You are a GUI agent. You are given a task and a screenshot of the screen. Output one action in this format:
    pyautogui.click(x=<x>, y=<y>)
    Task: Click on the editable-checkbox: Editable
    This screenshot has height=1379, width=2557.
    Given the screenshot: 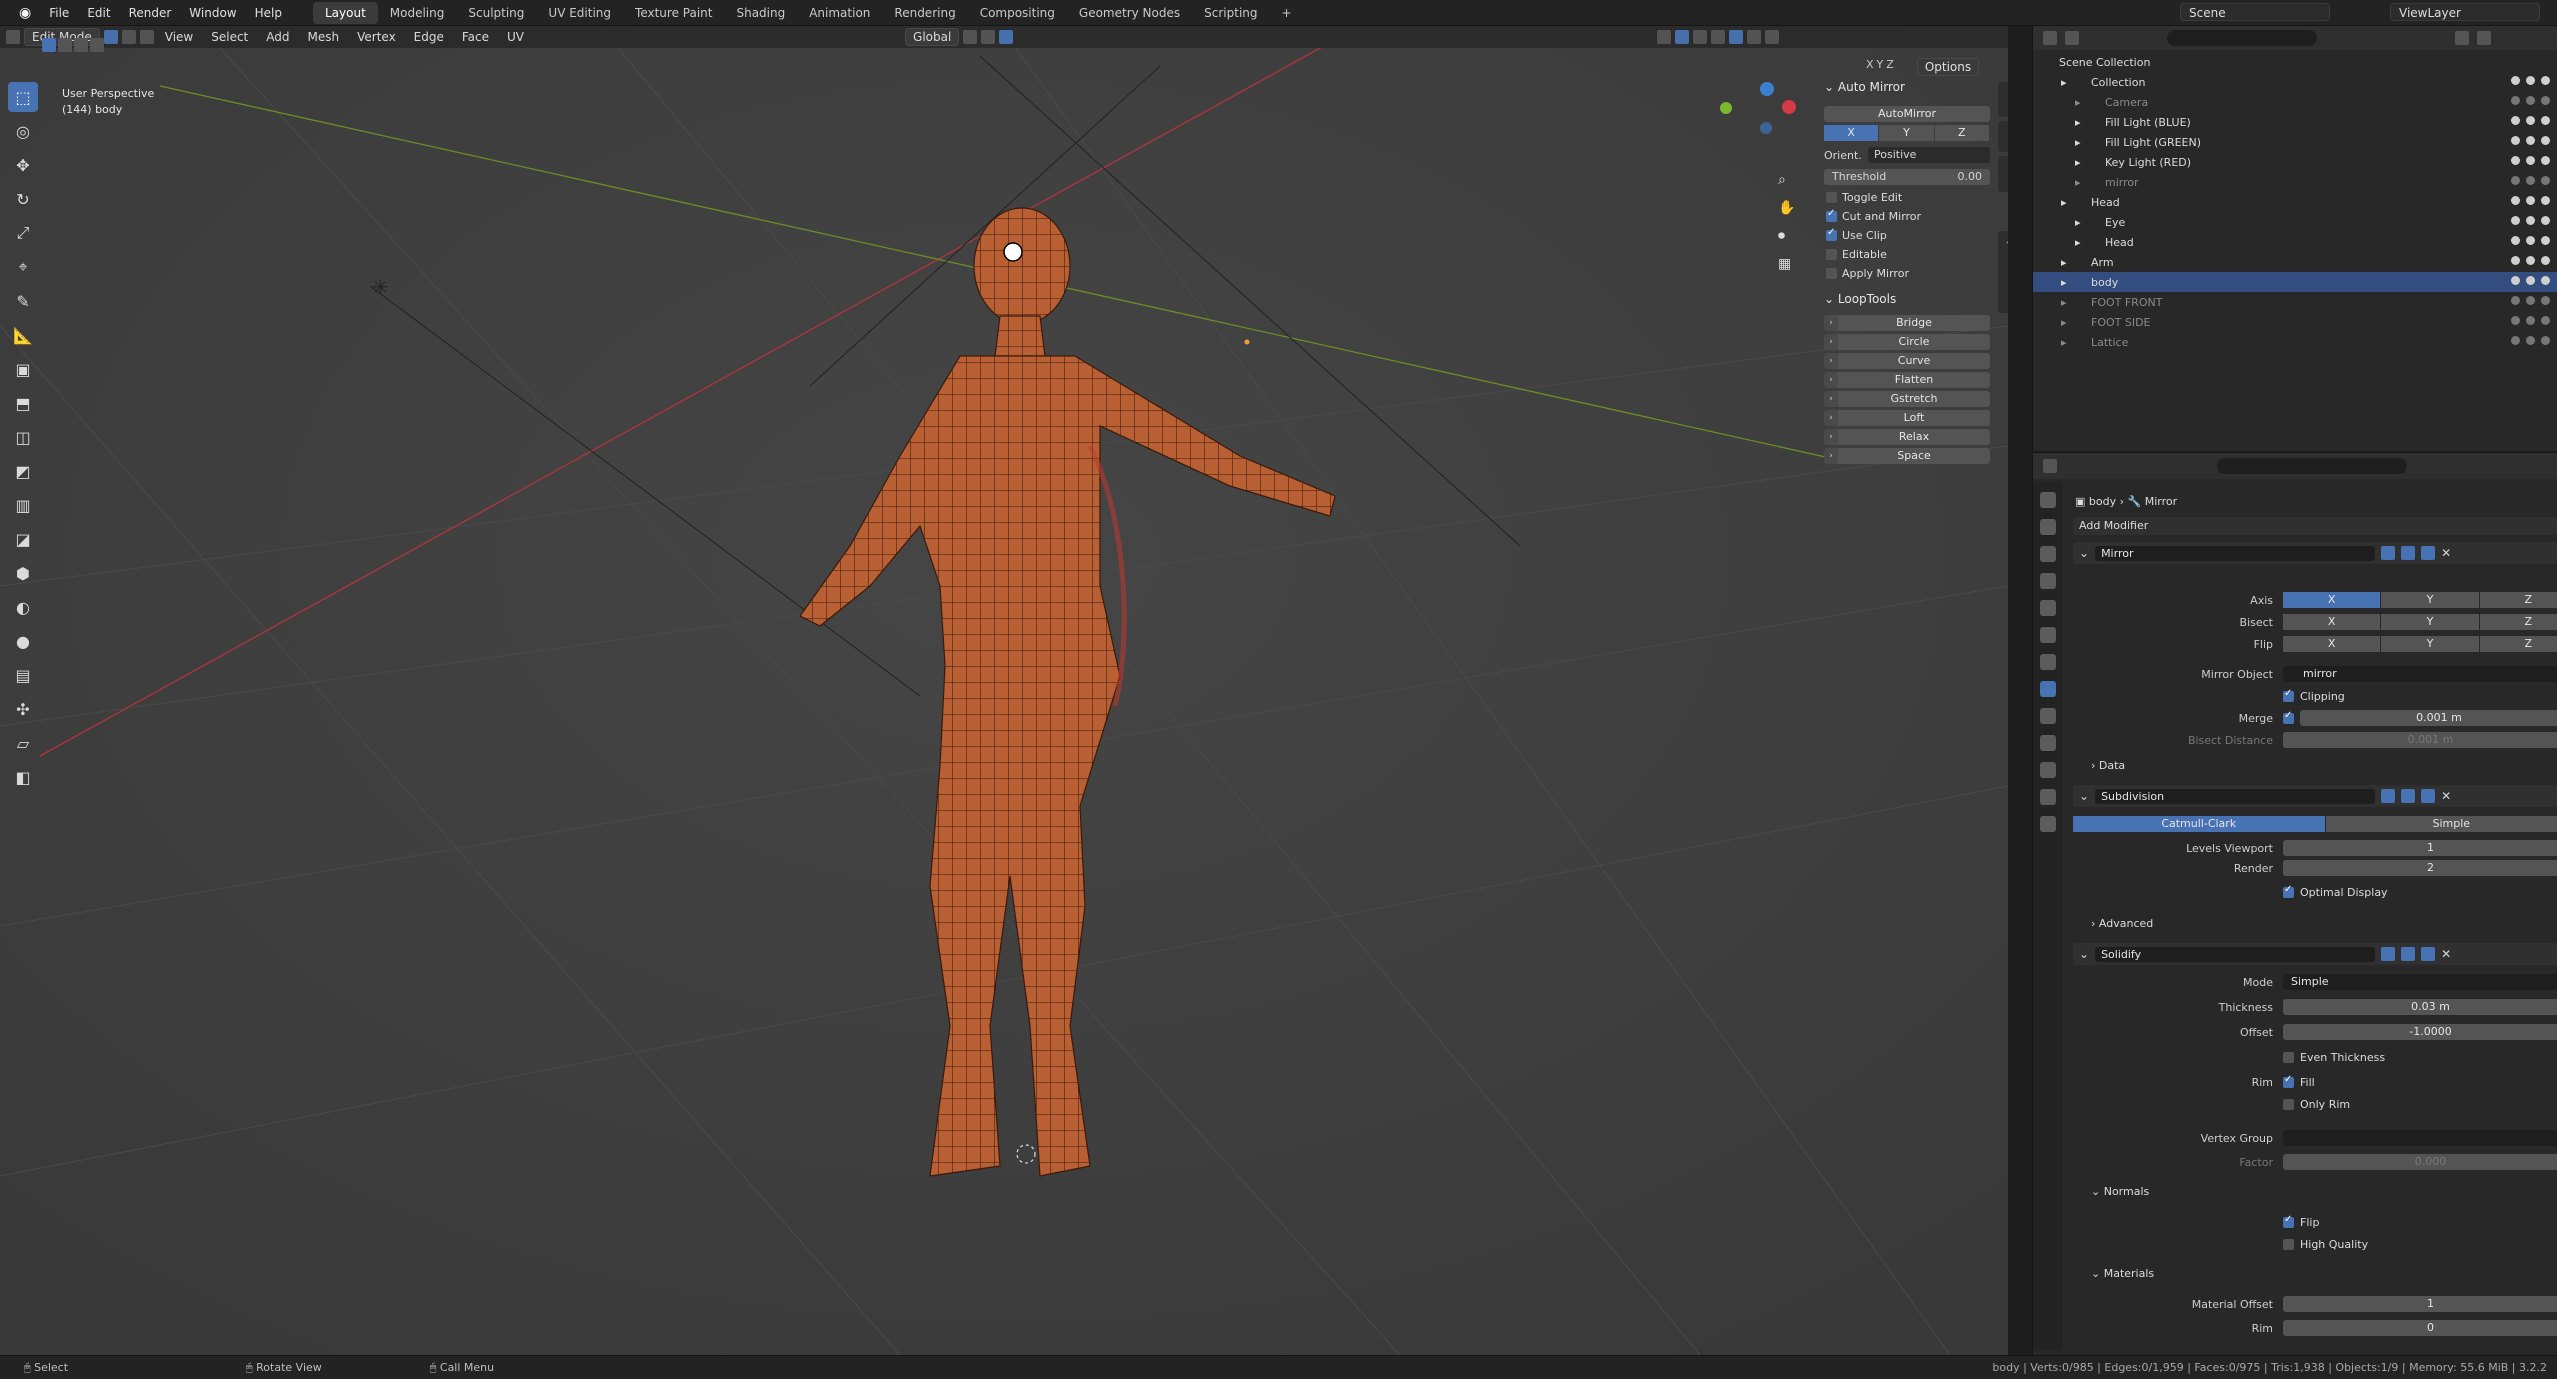 What is the action you would take?
    pyautogui.click(x=1907, y=254)
    